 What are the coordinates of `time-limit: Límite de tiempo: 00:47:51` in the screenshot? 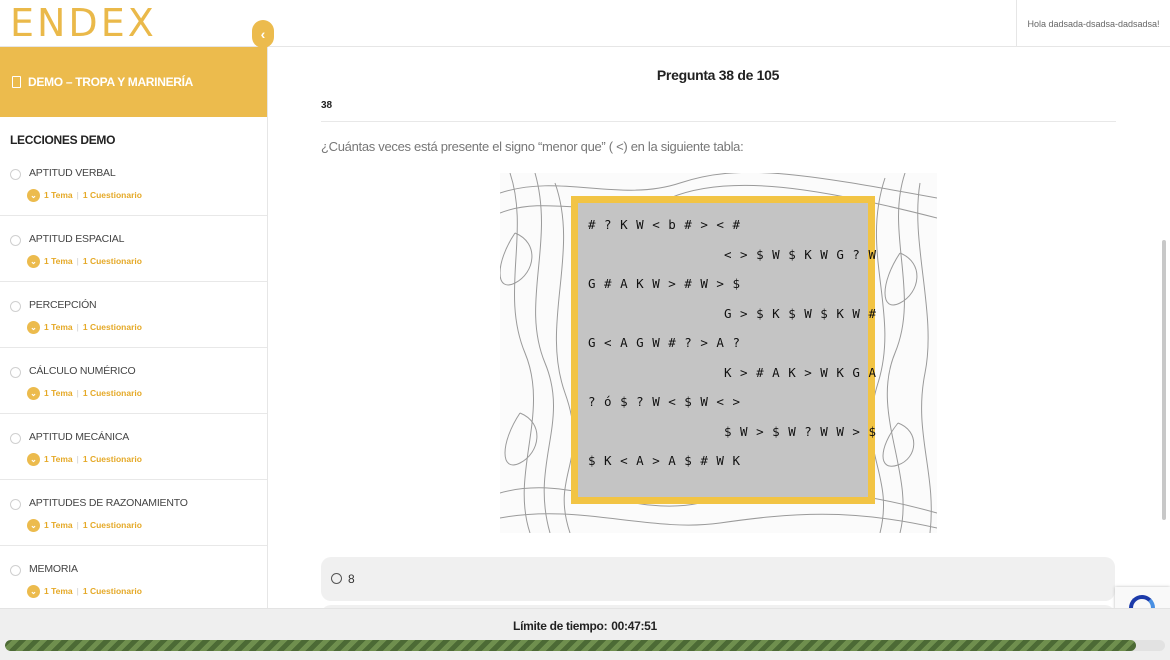 It's located at (585, 626).